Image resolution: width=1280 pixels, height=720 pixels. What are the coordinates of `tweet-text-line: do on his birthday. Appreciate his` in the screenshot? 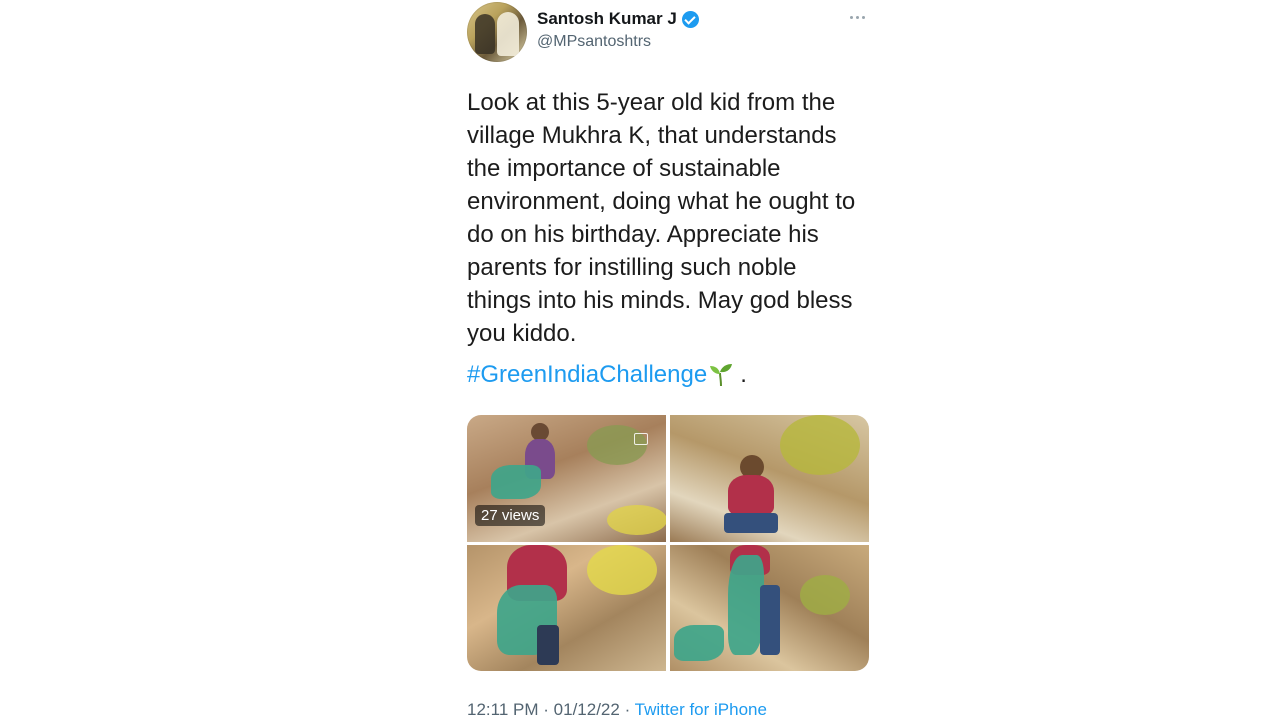 It's located at (643, 234).